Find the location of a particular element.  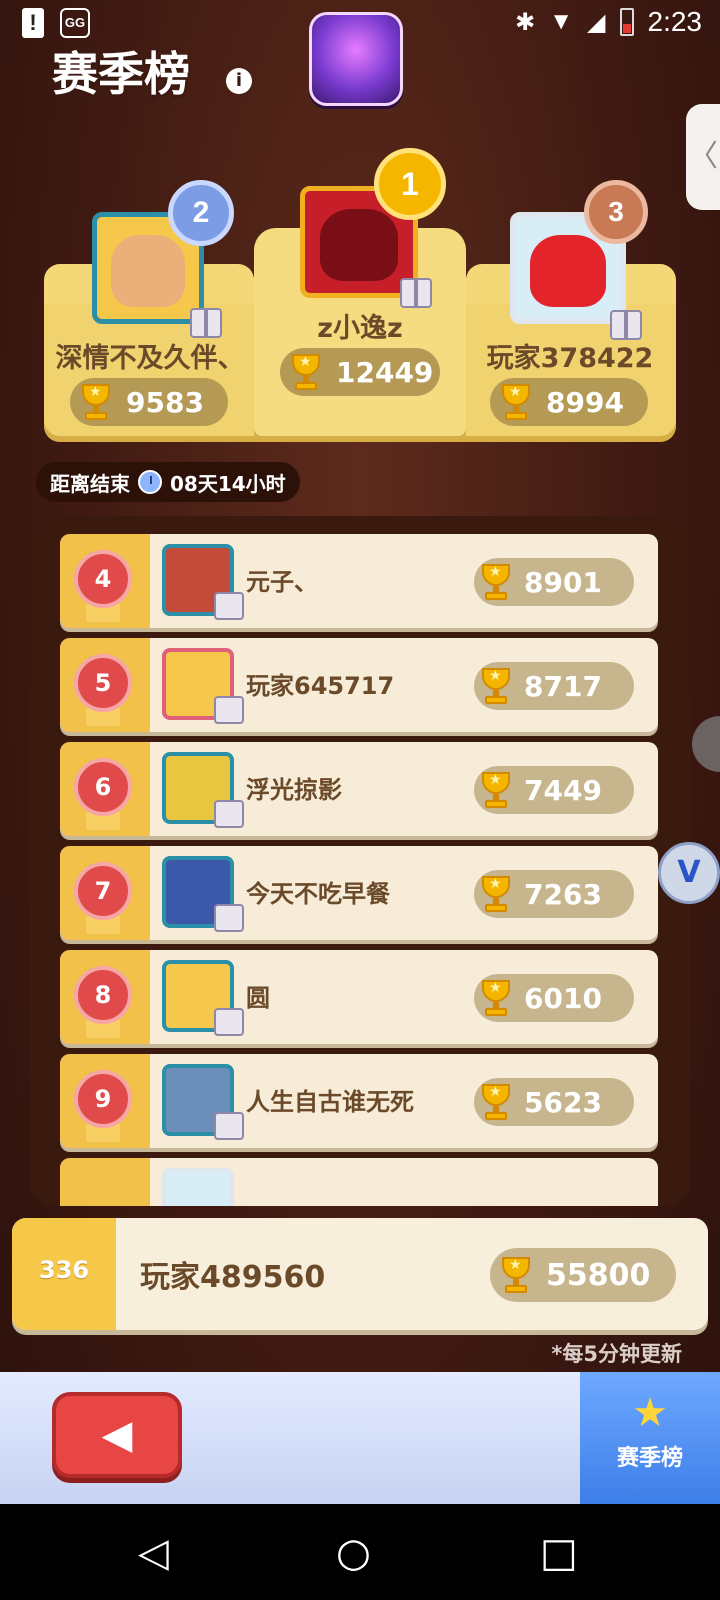

nav-back-icon: ◁ is located at coordinates (153, 1553).